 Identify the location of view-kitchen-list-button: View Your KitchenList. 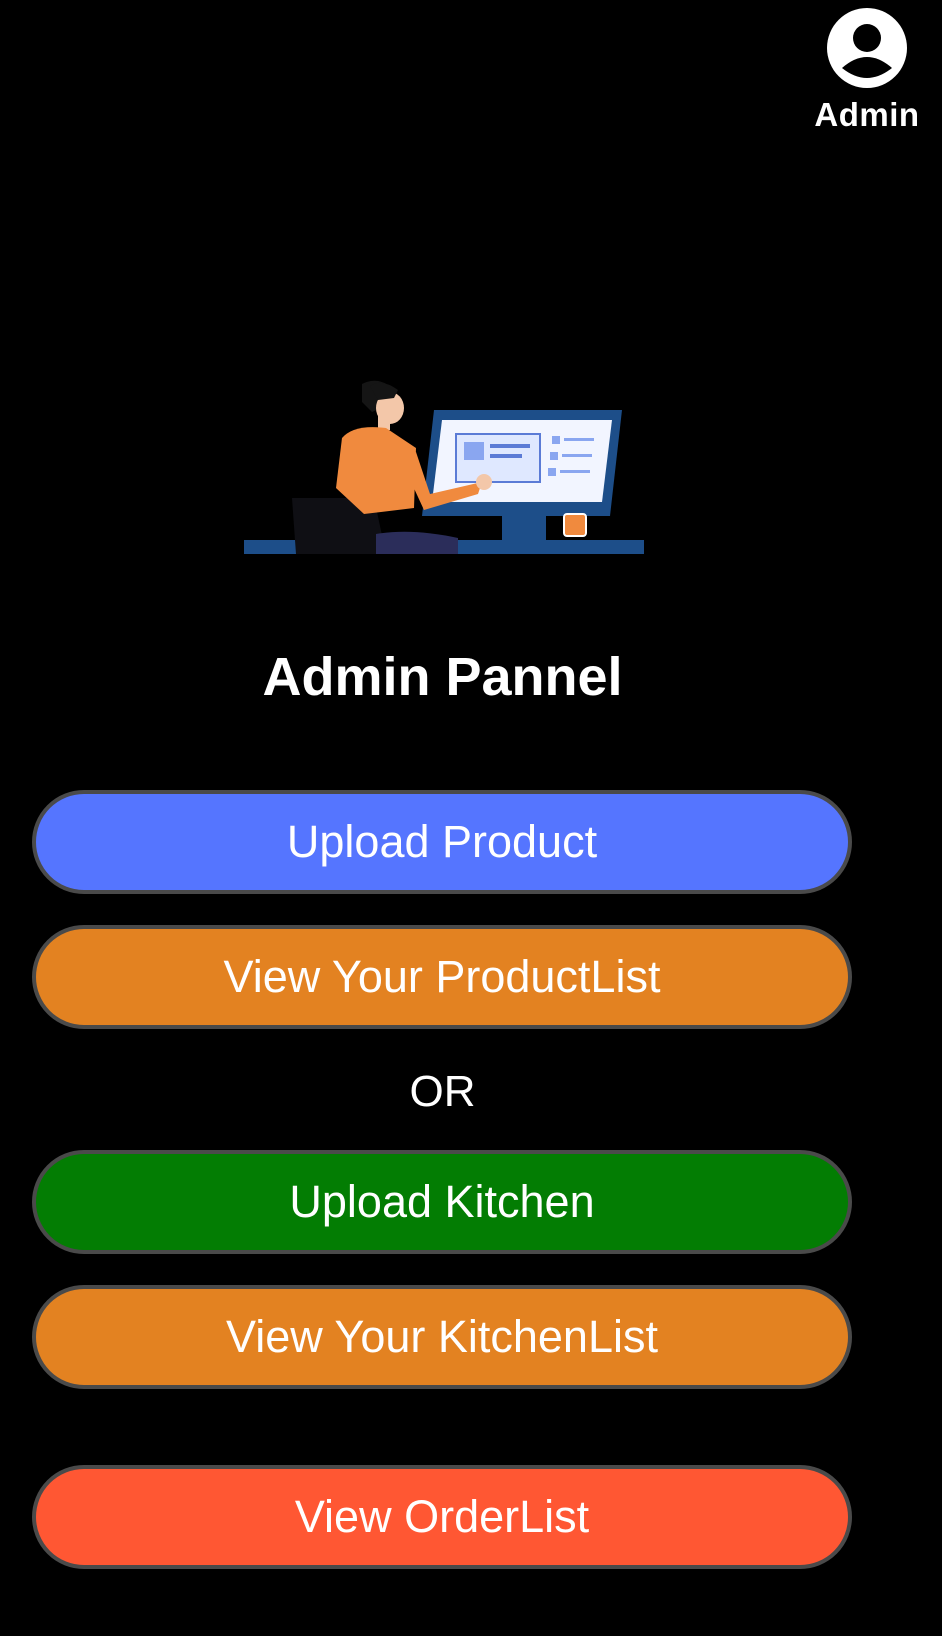
(442, 1337).